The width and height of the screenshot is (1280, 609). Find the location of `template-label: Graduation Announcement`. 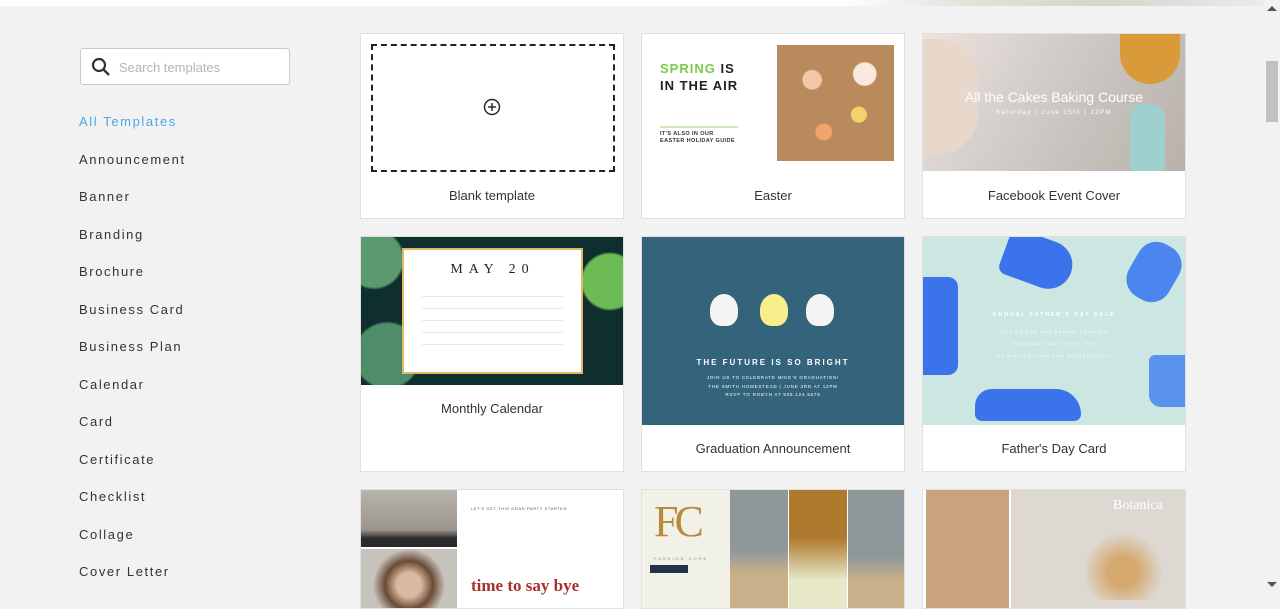

template-label: Graduation Announcement is located at coordinates (773, 448).